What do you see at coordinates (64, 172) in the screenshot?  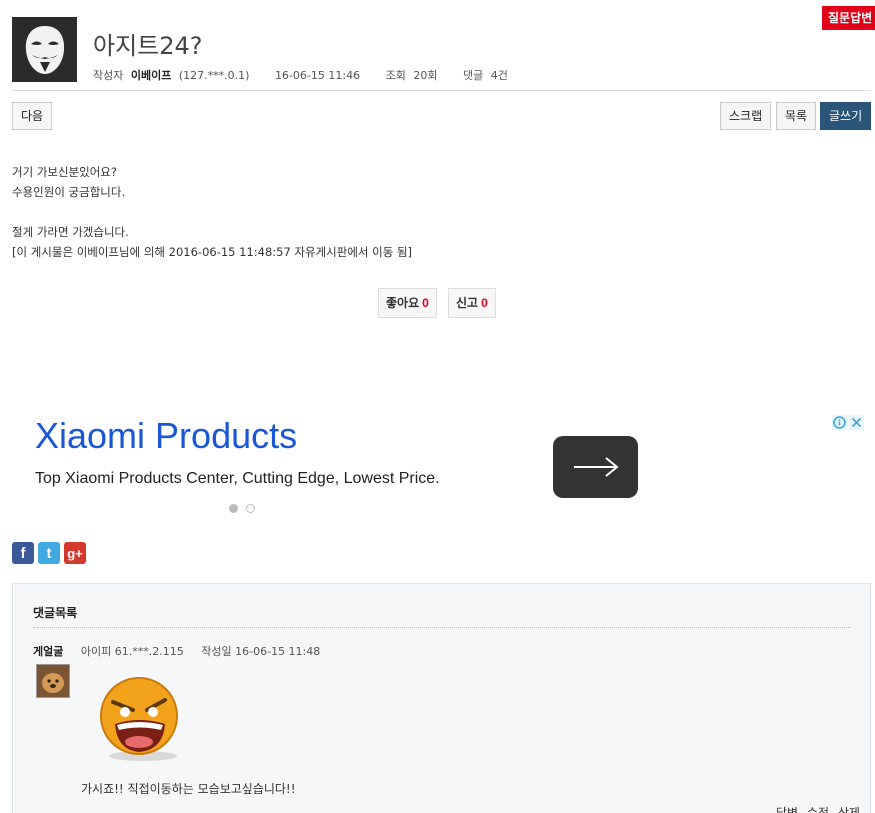 I see `body-line: 거기 가보신분있어요?` at bounding box center [64, 172].